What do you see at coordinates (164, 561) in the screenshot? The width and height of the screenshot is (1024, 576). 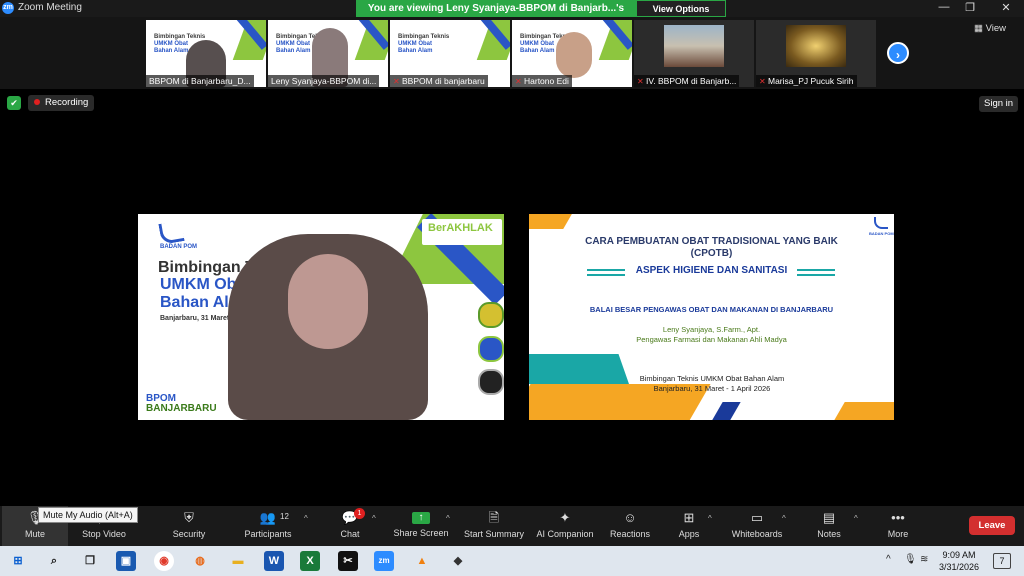 I see `chrome-icon: ◉` at bounding box center [164, 561].